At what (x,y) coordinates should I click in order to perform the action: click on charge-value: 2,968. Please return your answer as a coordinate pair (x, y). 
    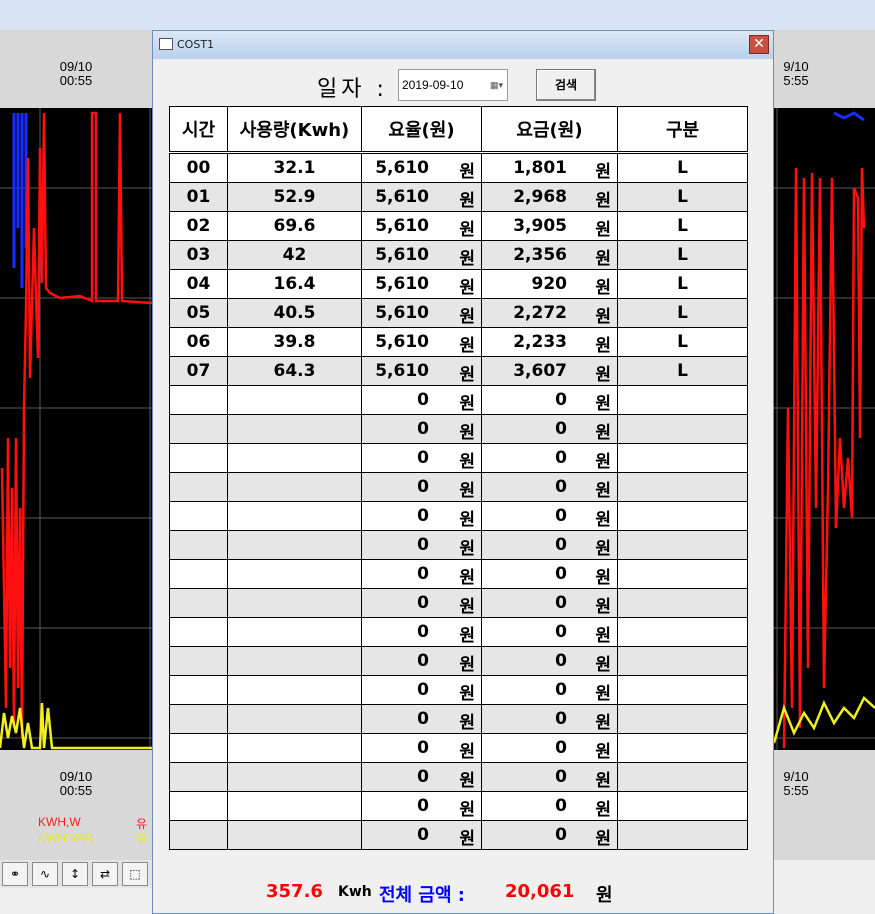
    Looking at the image, I should click on (540, 197).